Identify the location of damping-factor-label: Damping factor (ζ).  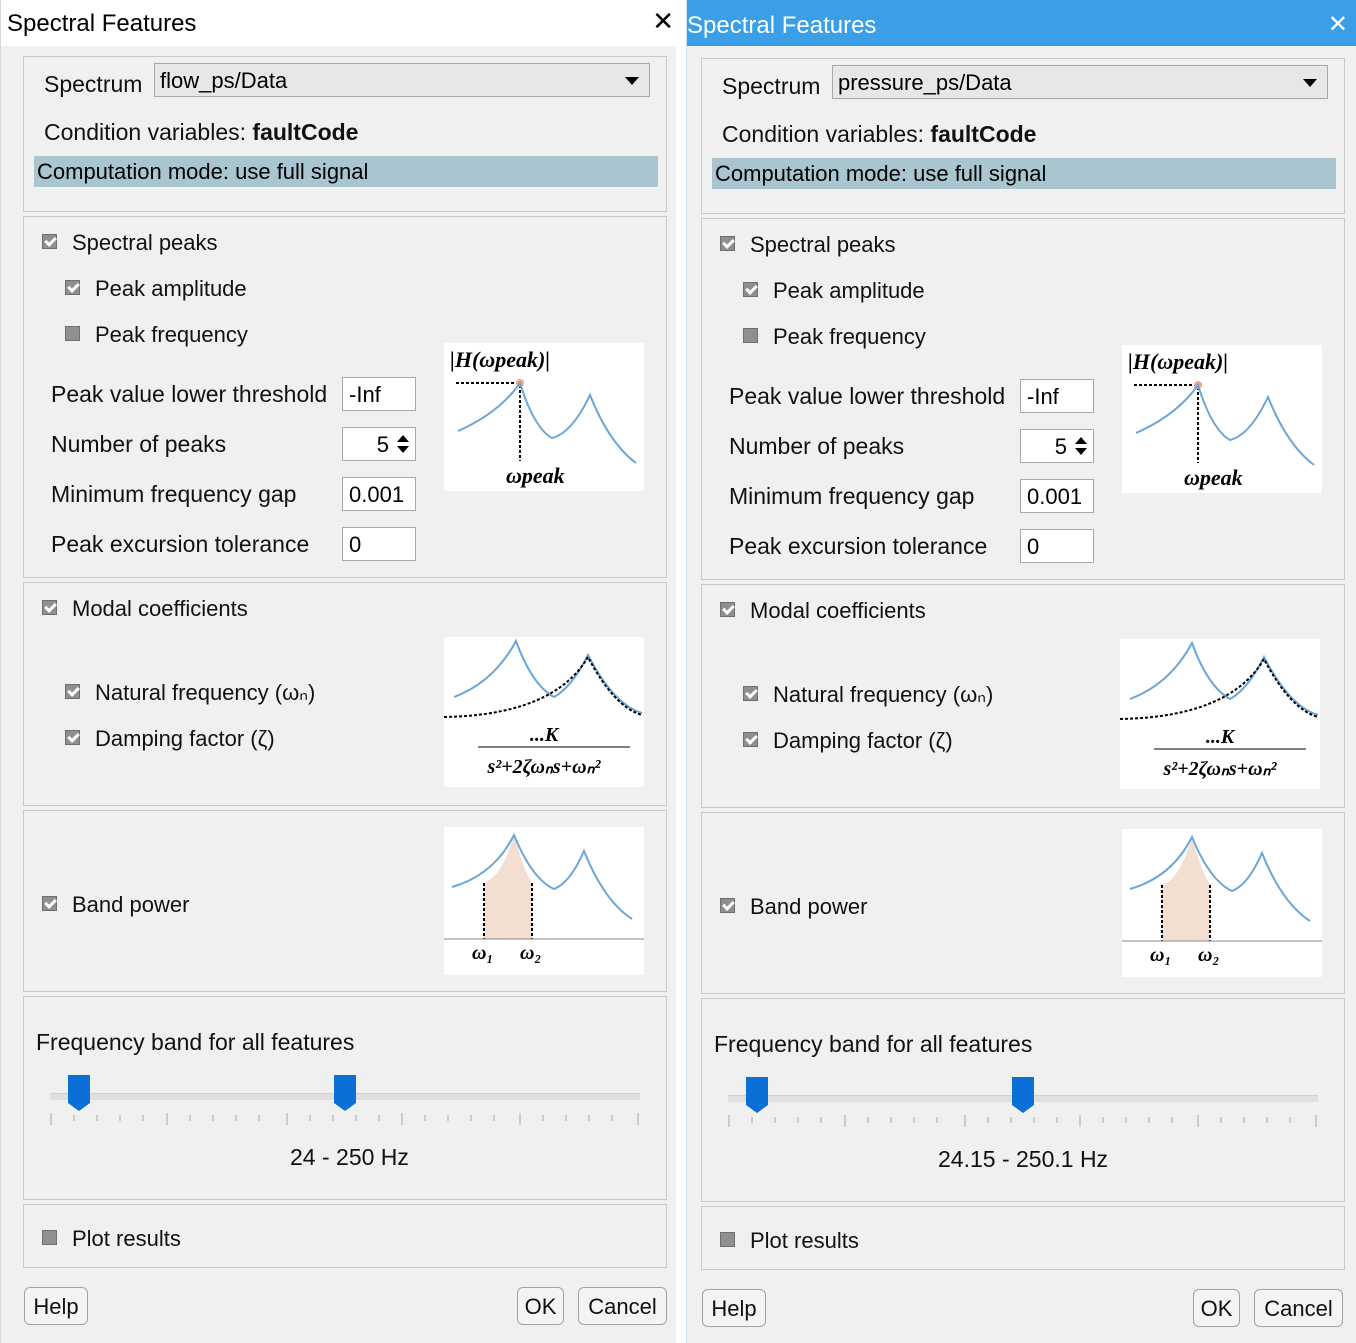
(185, 738).